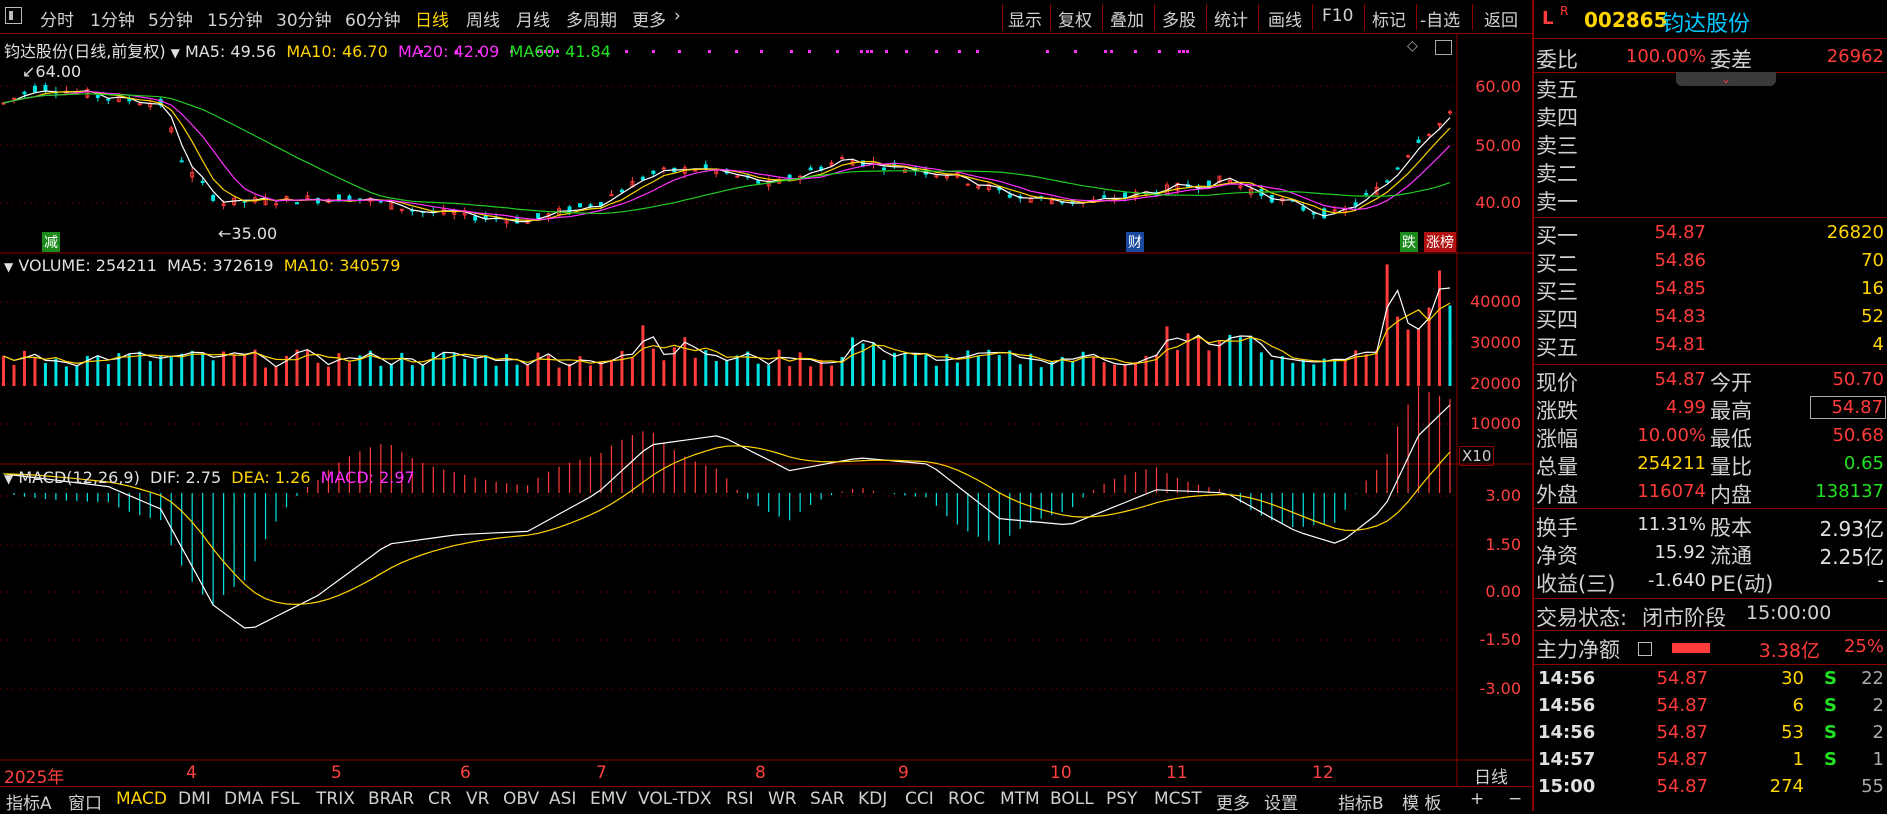 The image size is (1887, 814). I want to click on back-button: 返回, so click(1501, 18).